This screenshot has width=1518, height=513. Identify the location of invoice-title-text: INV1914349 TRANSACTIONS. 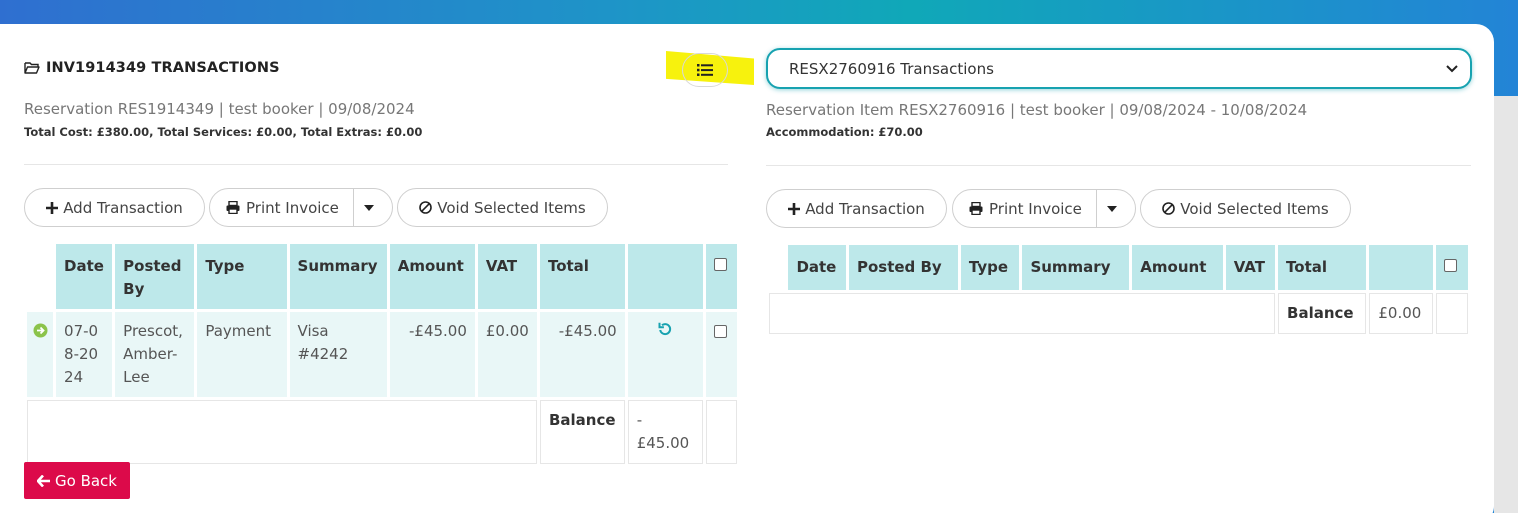
(163, 68).